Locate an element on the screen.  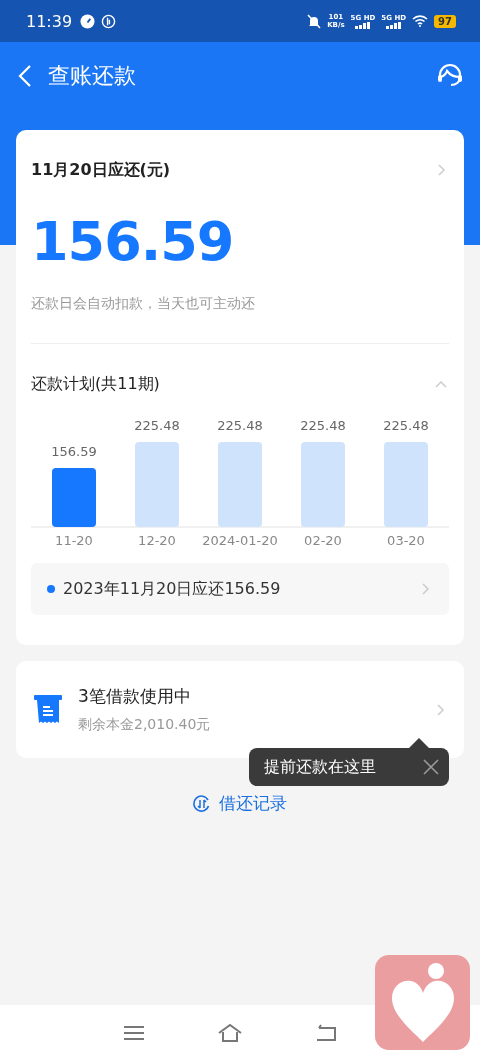
due-amount: 156.59 is located at coordinates (133, 241).